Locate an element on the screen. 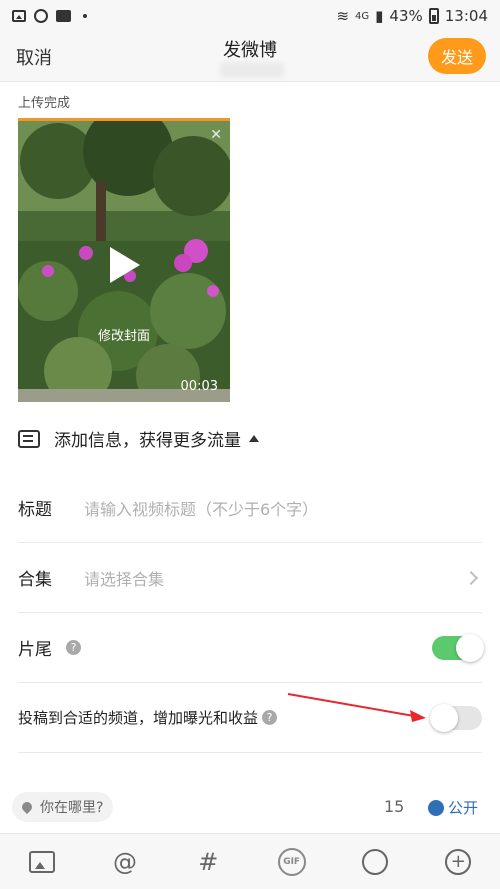  channel-row: 投稿到合适的频道，增加曝光和收益 ? is located at coordinates (250, 718).